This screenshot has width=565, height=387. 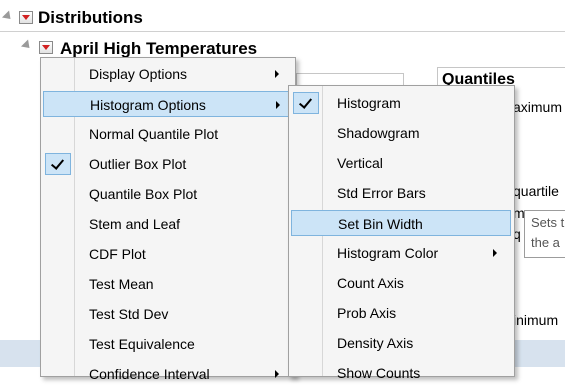 I want to click on menu-item-label: Histogram Color, so click(x=388, y=253).